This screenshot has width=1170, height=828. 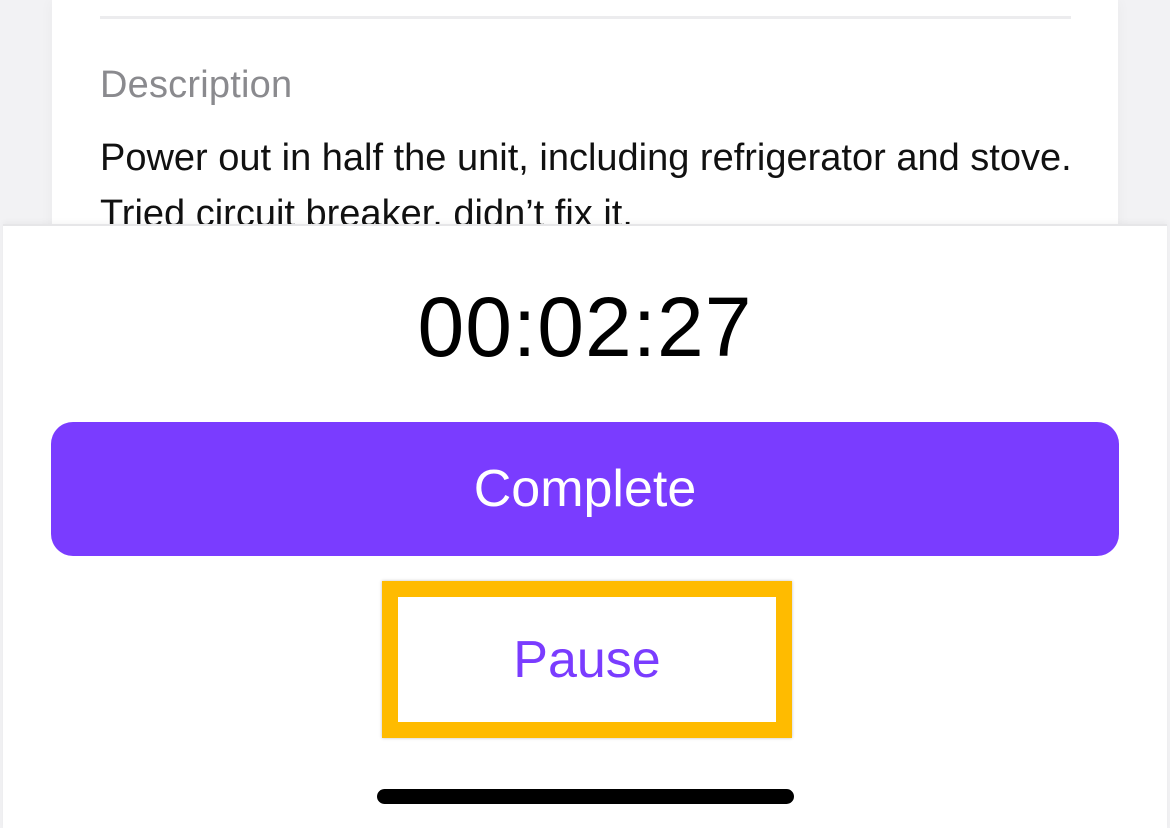 I want to click on complete-button: Complete, so click(x=585, y=489).